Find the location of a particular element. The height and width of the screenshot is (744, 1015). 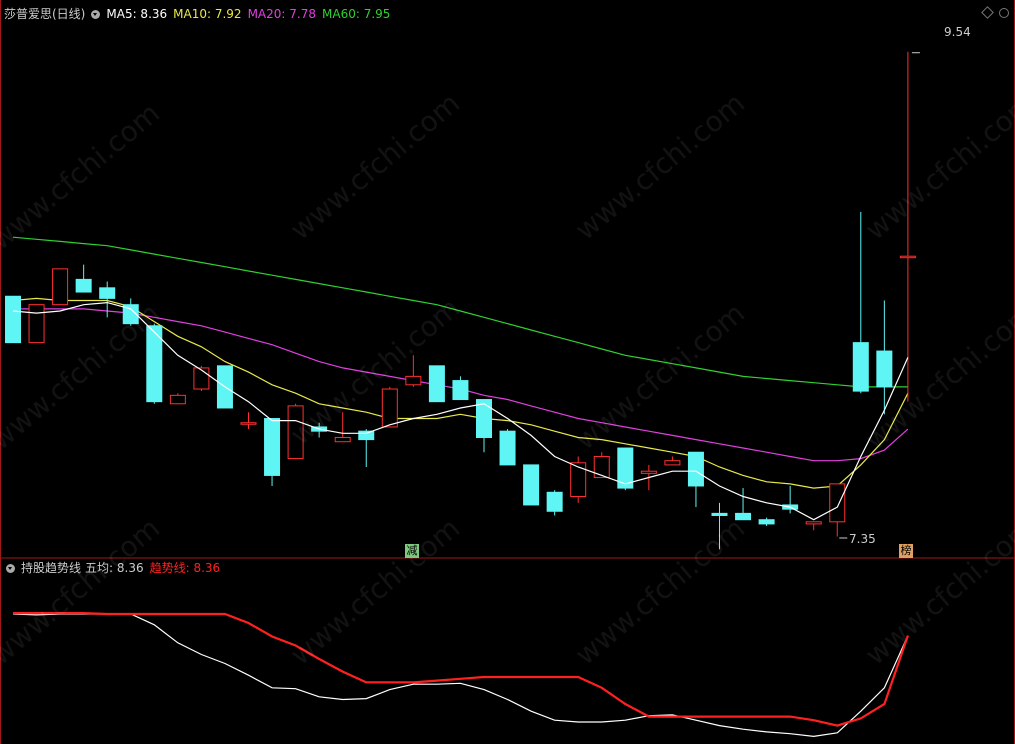

ma20-label: MA20: 7.78 is located at coordinates (281, 14).